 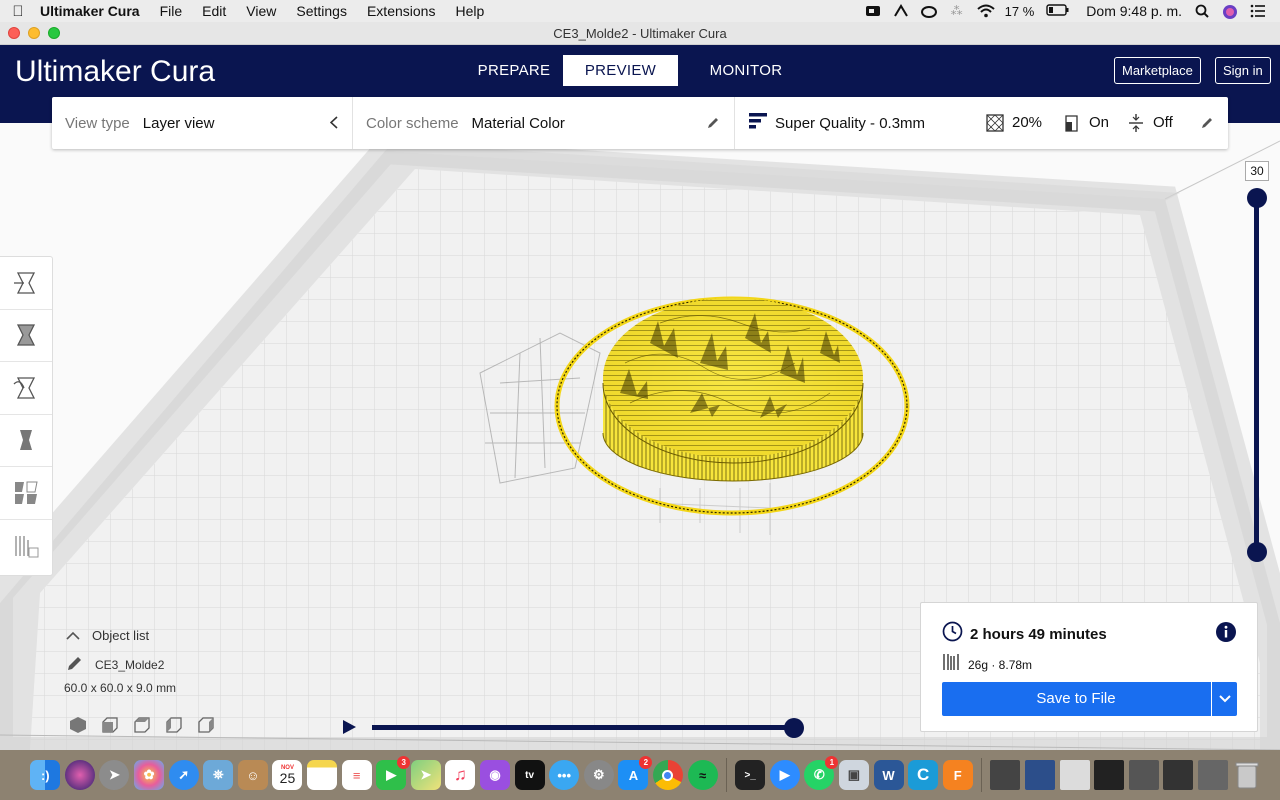 What do you see at coordinates (14, 33) in the screenshot?
I see `close-window-button` at bounding box center [14, 33].